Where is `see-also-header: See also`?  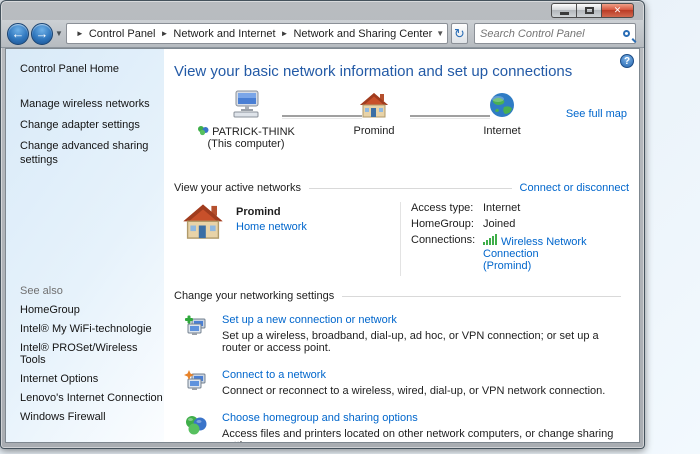
see-also-header: See also is located at coordinates (41, 291).